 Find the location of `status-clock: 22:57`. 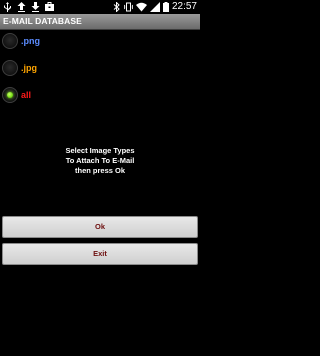

status-clock: 22:57 is located at coordinates (184, 6).